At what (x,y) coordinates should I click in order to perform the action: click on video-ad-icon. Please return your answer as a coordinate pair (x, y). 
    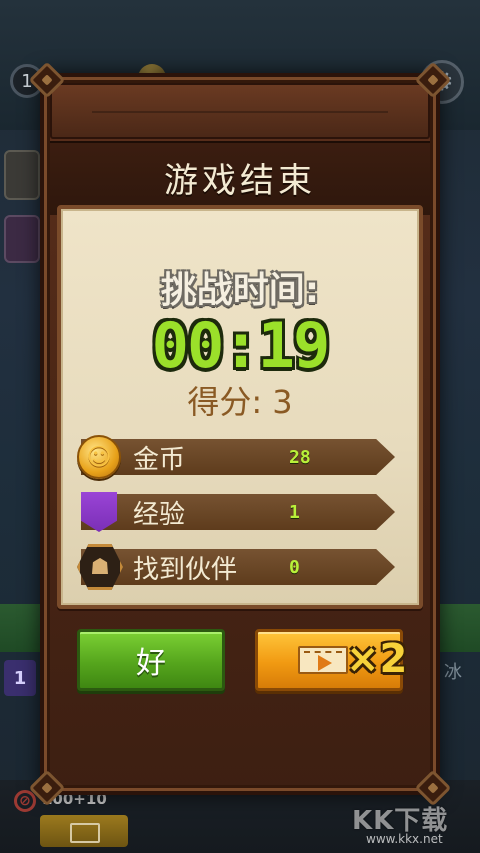
    Looking at the image, I should click on (323, 660).